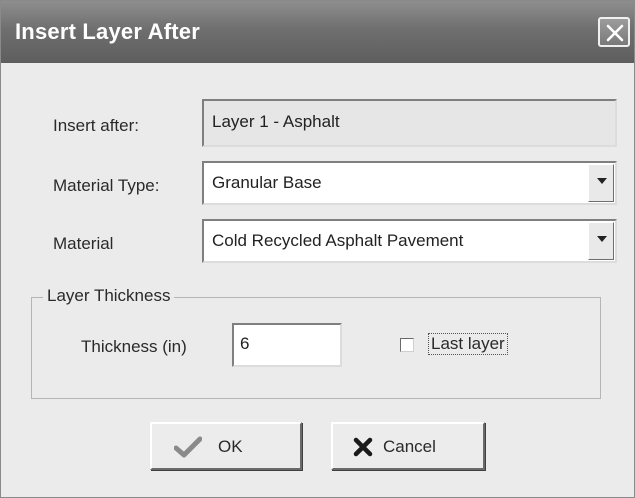 The width and height of the screenshot is (635, 498). I want to click on cancel-button-label: Cancel, so click(409, 446).